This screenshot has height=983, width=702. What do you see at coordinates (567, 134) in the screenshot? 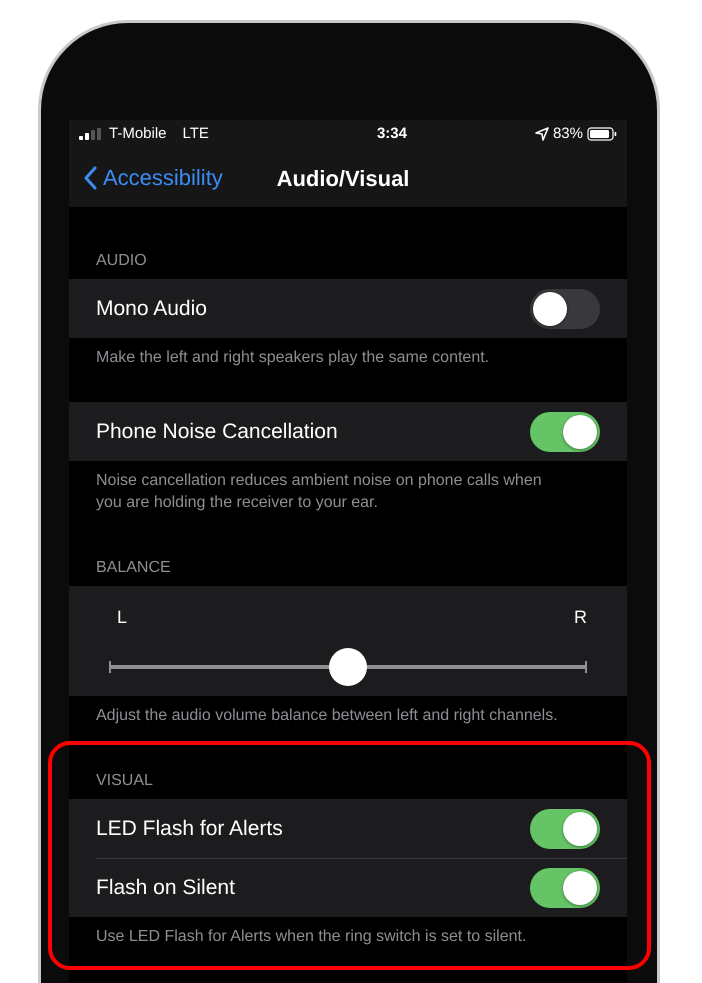
I see `battery-percent: 83%` at bounding box center [567, 134].